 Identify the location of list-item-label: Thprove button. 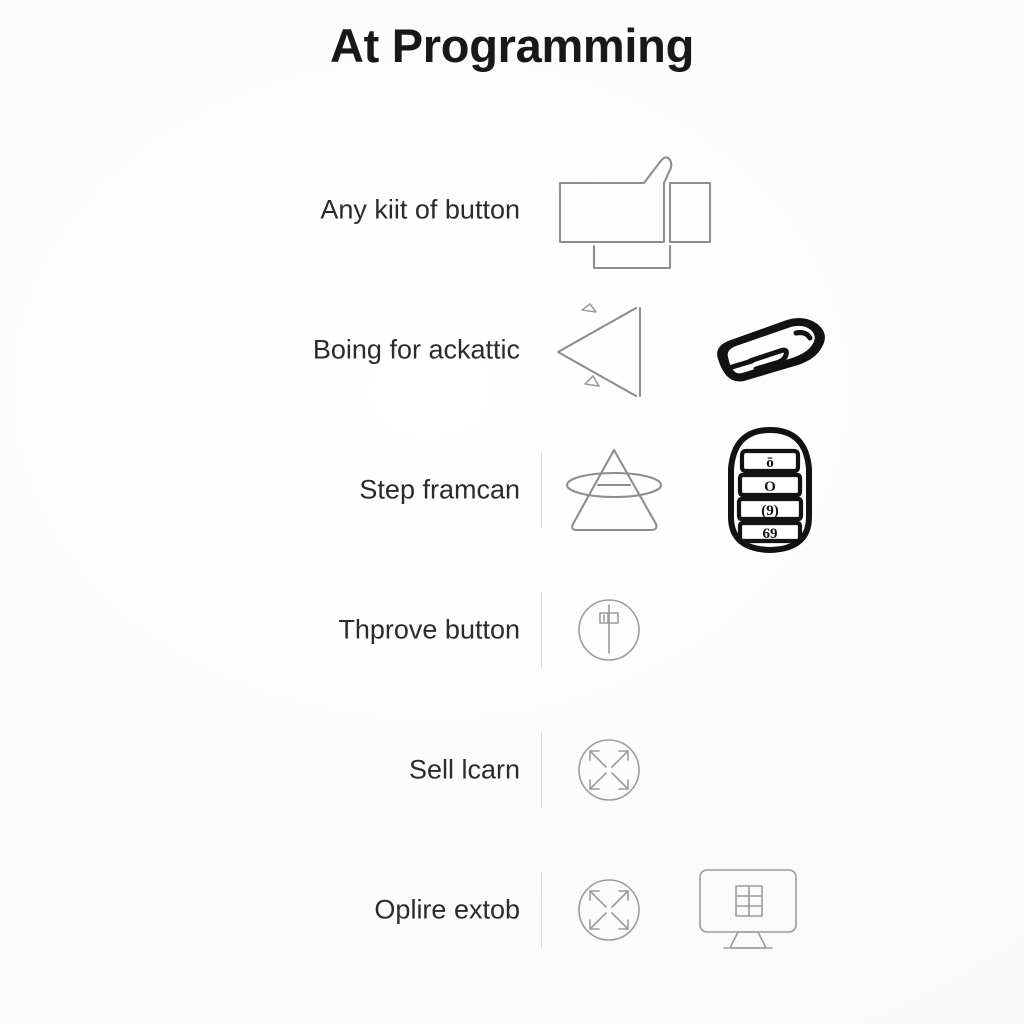
(429, 629).